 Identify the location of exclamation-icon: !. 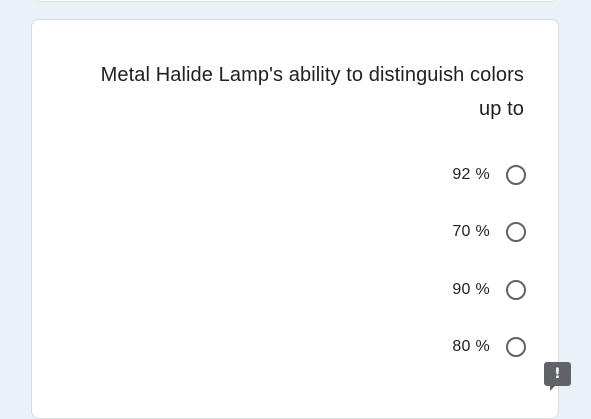
(557, 374).